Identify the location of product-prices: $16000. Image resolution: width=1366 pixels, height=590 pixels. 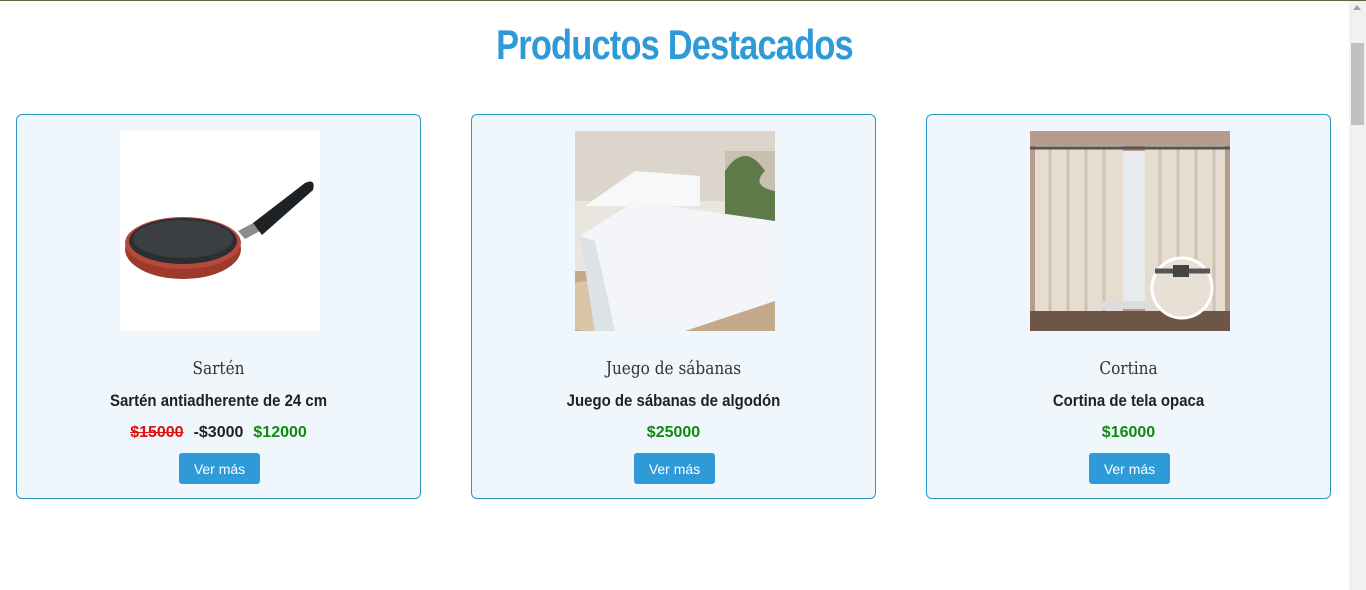
(1128, 433).